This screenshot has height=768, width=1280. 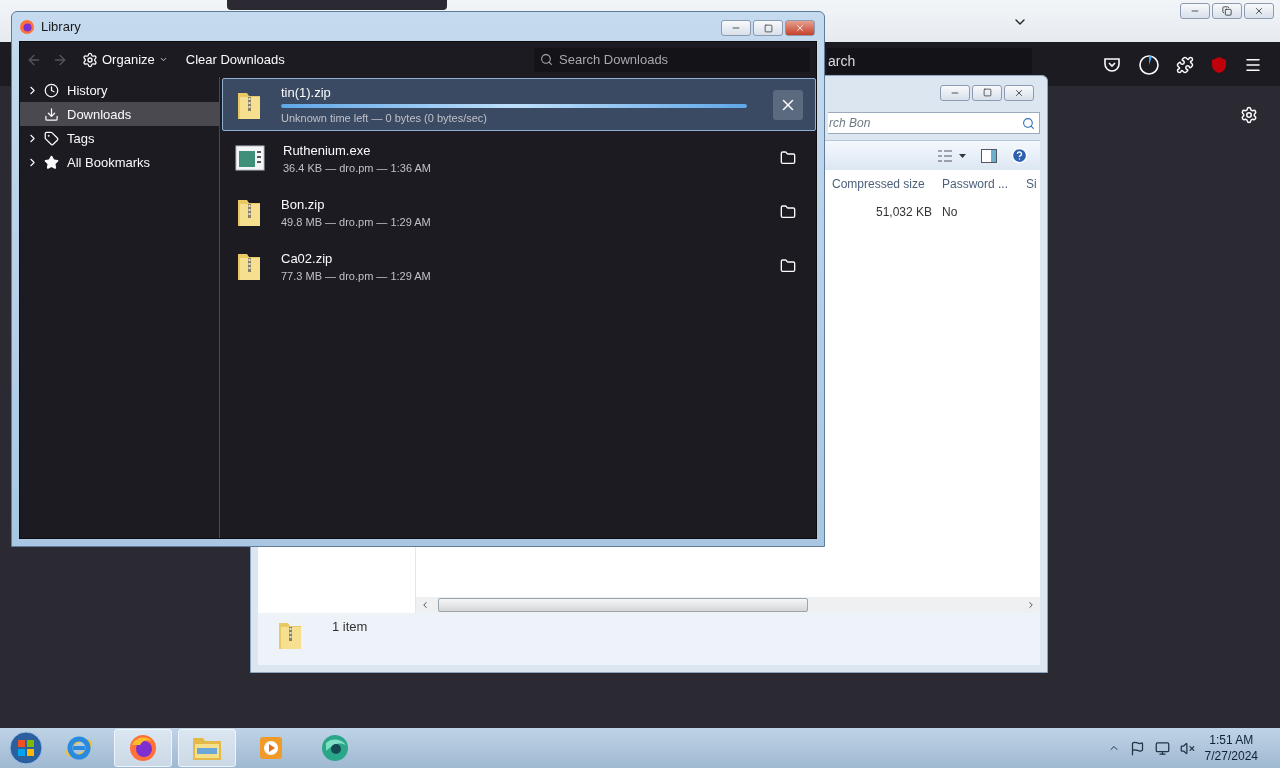 What do you see at coordinates (385, 118) in the screenshot?
I see `download-status: Unknown time left — 0 bytes (0 bytes/sec)` at bounding box center [385, 118].